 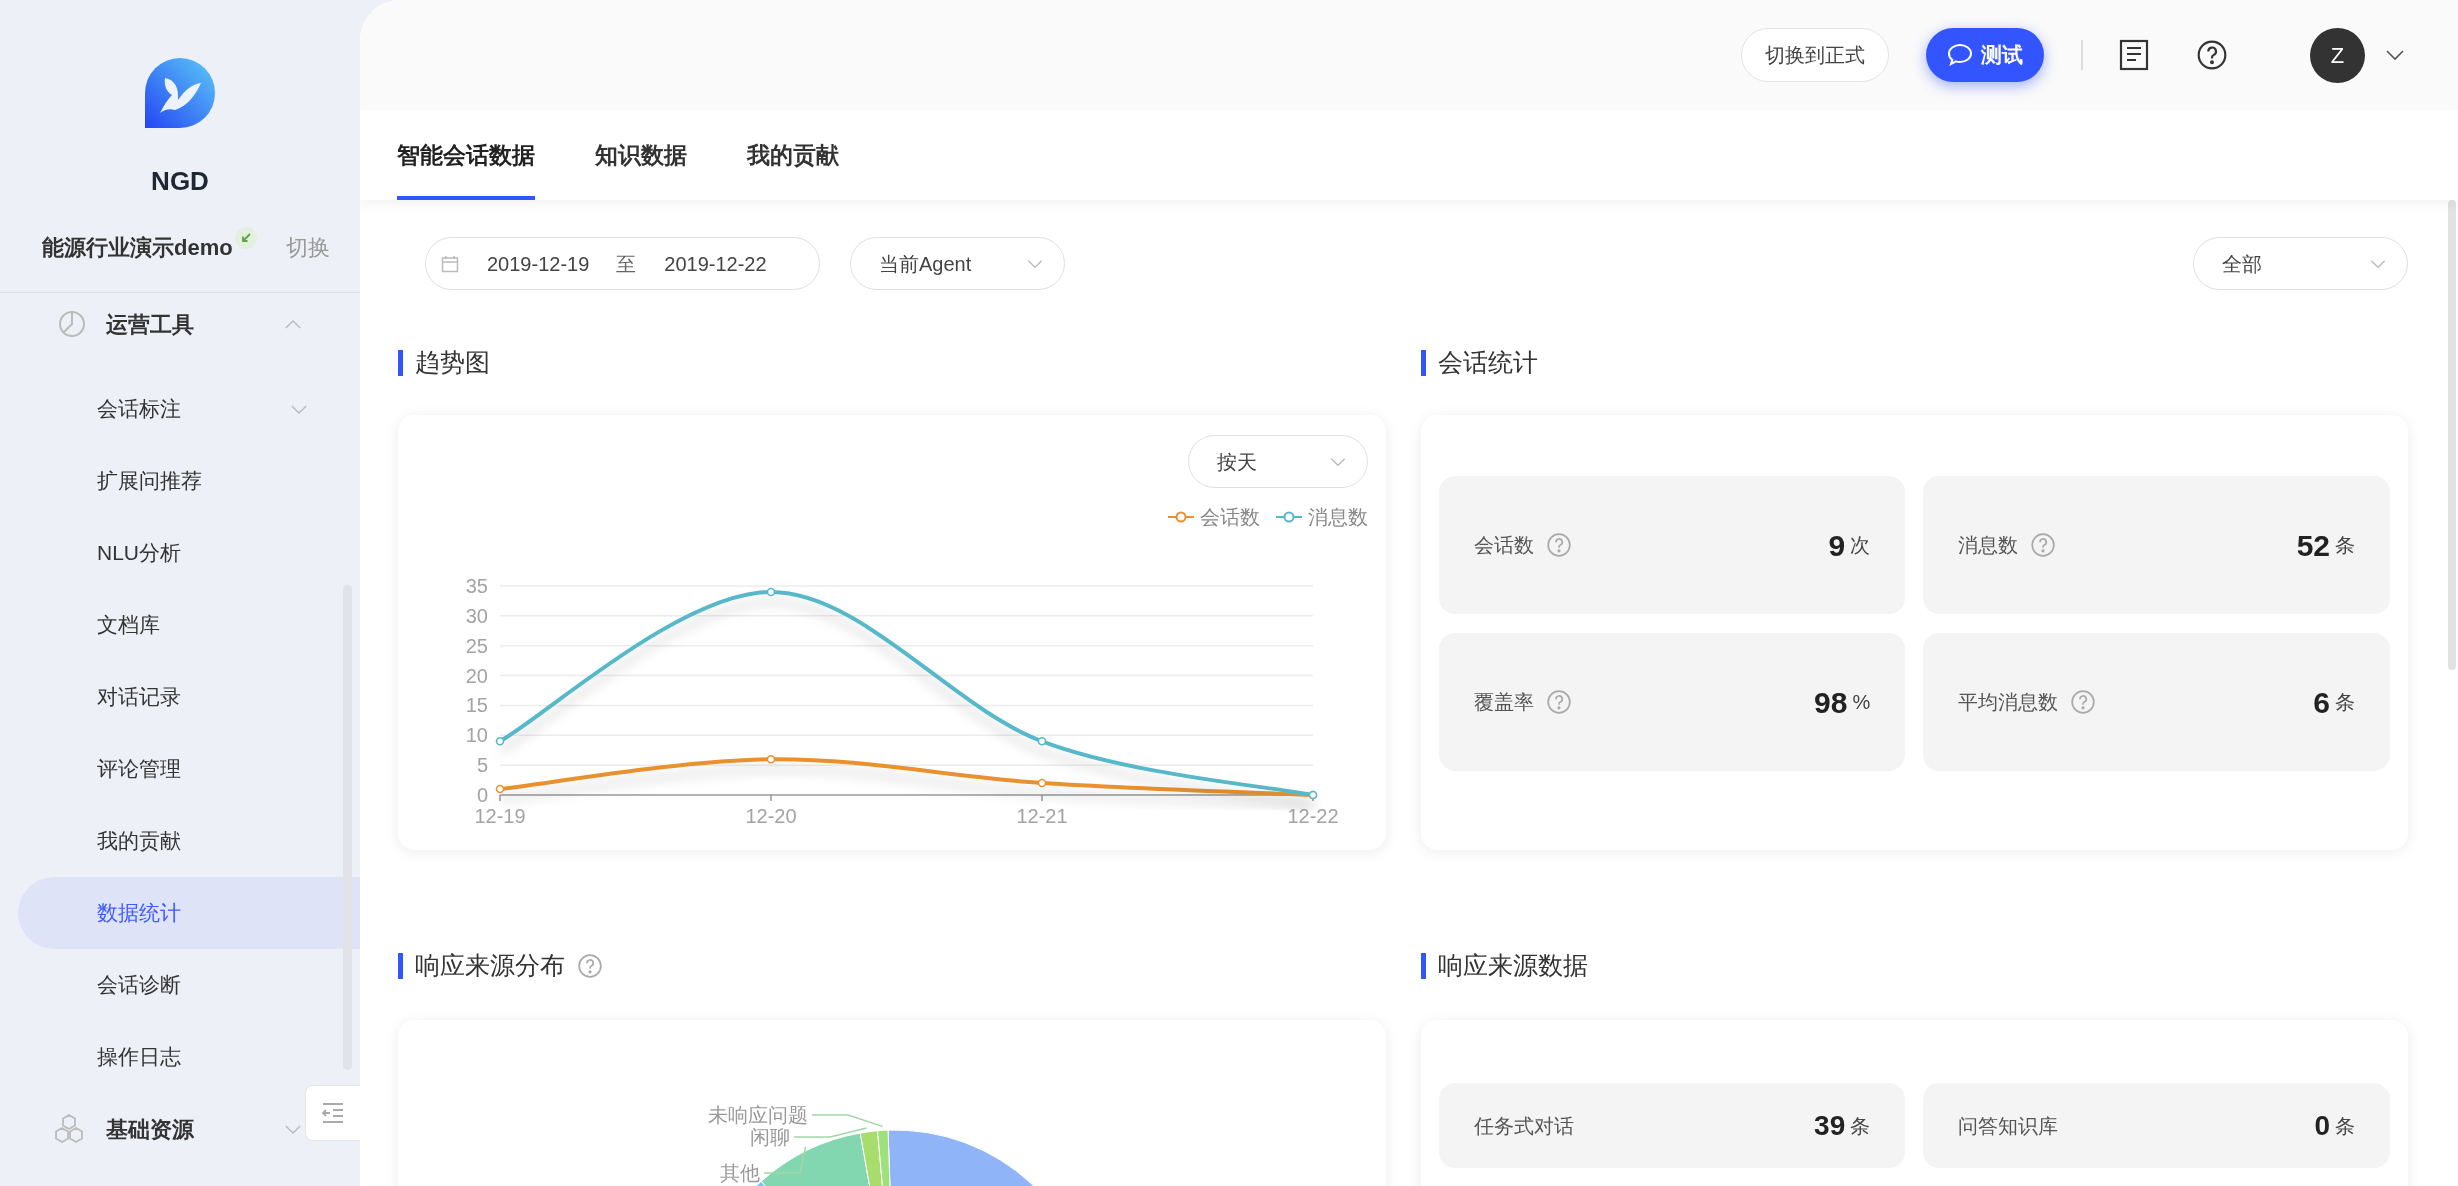 I want to click on chat-bubble-icon, so click(x=1960, y=55).